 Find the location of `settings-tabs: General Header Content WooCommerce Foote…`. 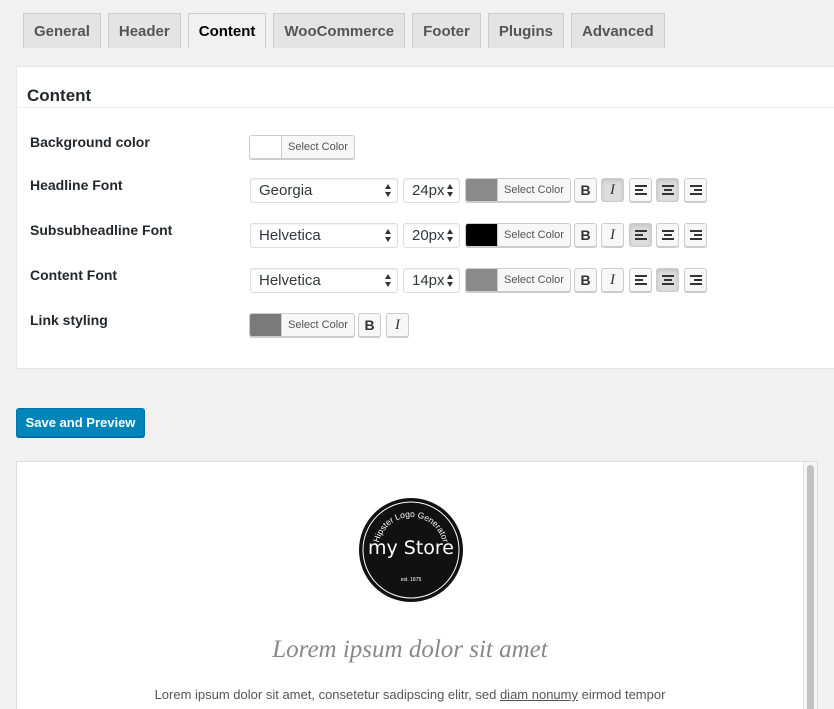

settings-tabs: General Header Content WooCommerce Foote… is located at coordinates (347, 30).